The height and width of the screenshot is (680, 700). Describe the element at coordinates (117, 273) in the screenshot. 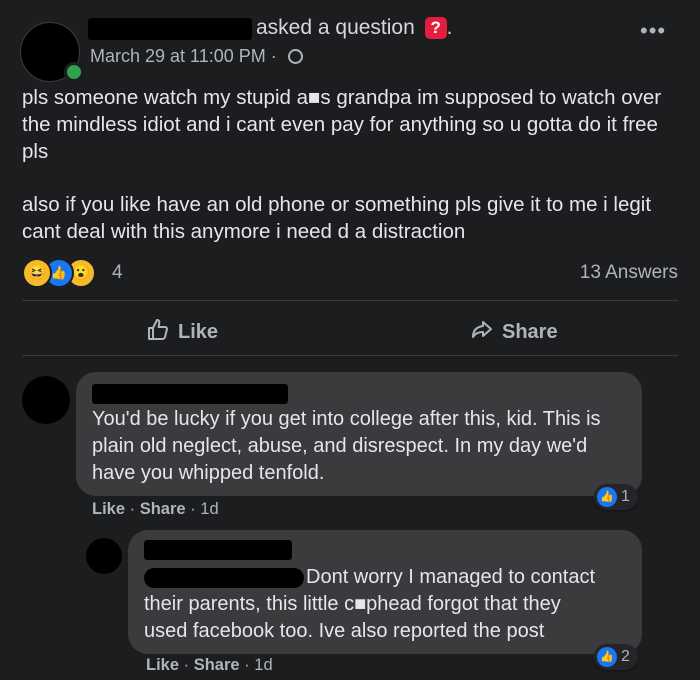

I see `reaction-count: 4` at that location.